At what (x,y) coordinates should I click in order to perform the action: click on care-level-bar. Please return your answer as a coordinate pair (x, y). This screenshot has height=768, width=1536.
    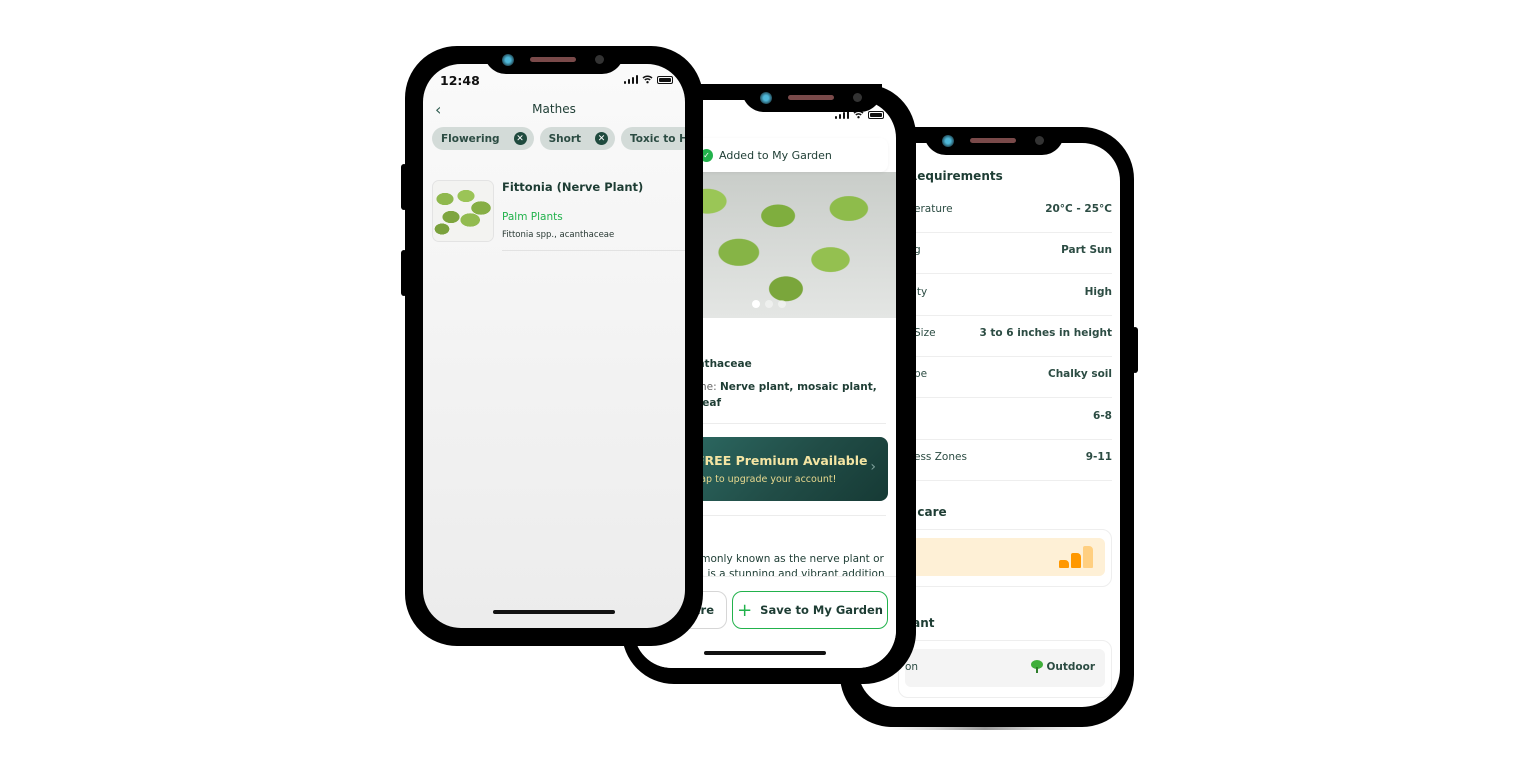
    Looking at the image, I should click on (1005, 557).